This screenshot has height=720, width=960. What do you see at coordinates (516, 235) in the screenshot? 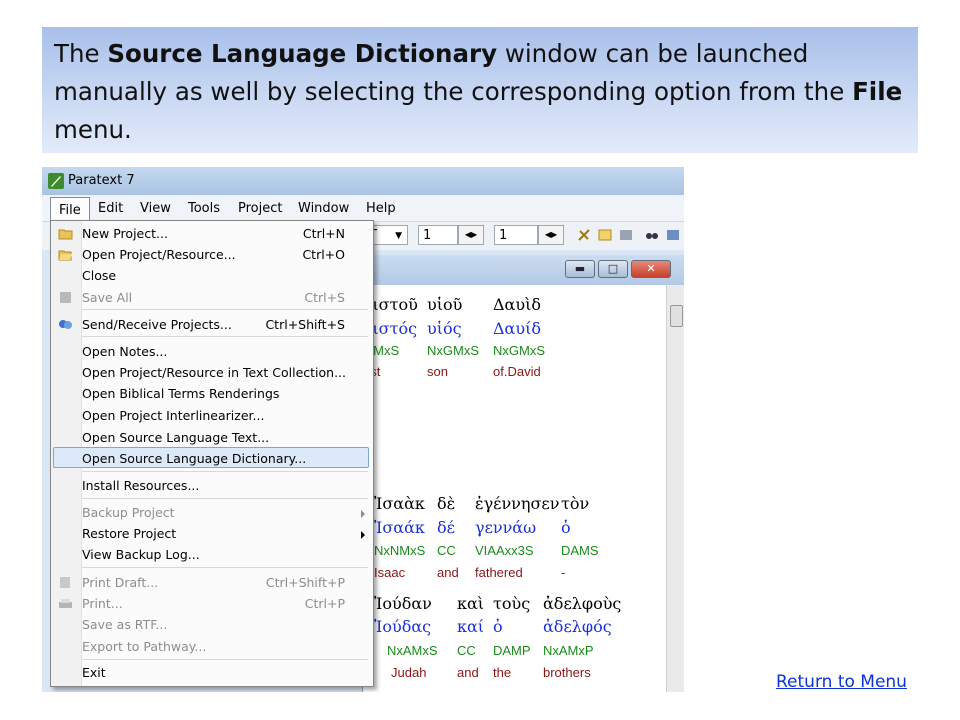
I see `verse-field: 1` at bounding box center [516, 235].